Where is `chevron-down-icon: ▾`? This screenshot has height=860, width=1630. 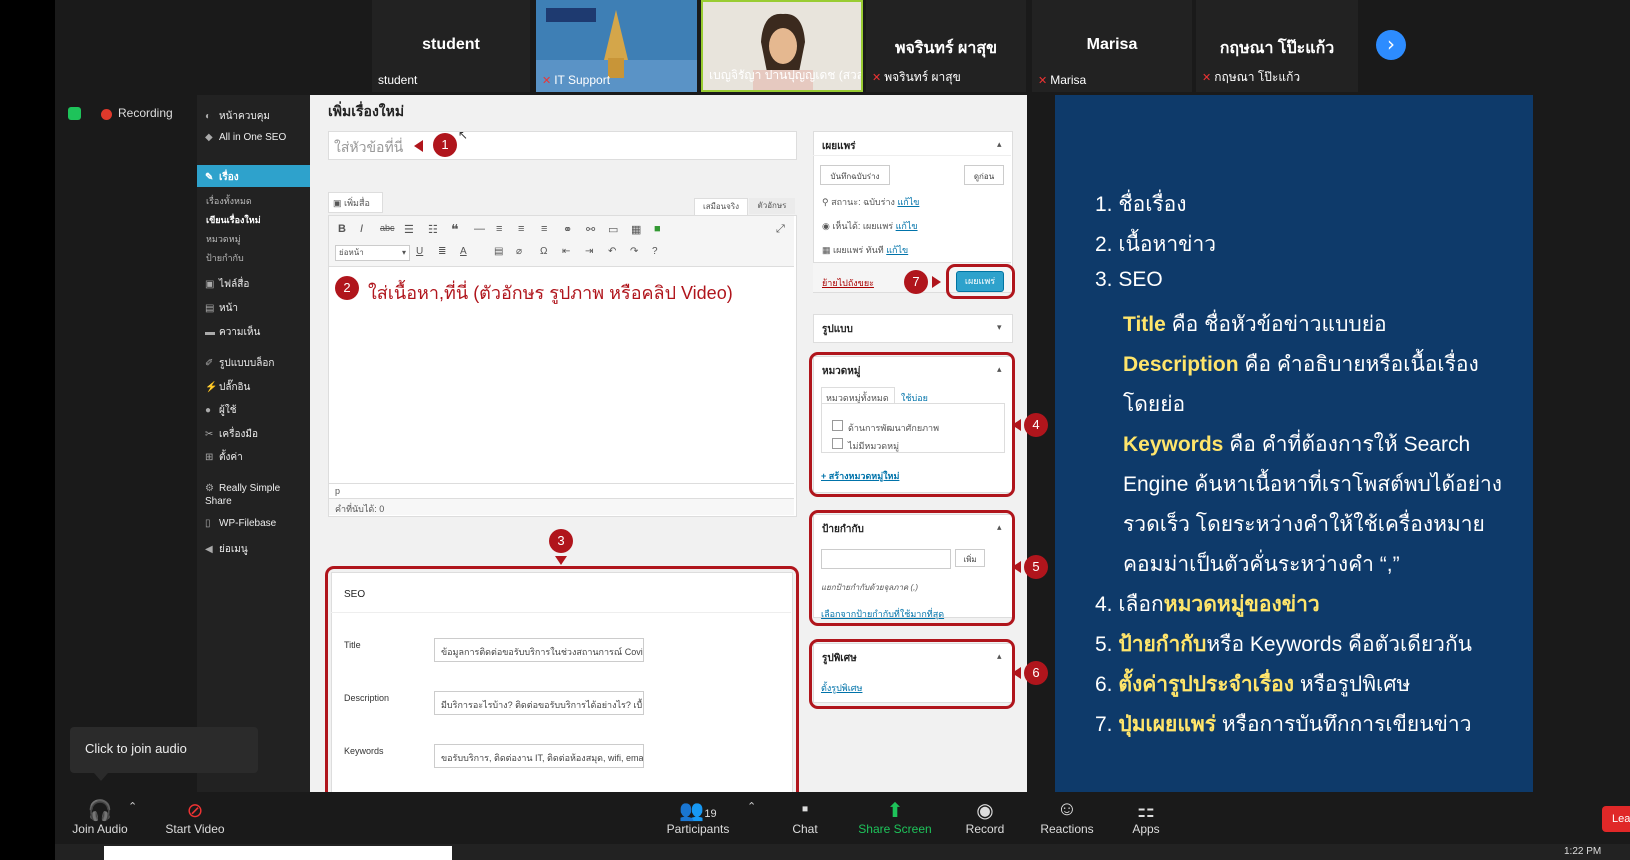 chevron-down-icon: ▾ is located at coordinates (403, 252).